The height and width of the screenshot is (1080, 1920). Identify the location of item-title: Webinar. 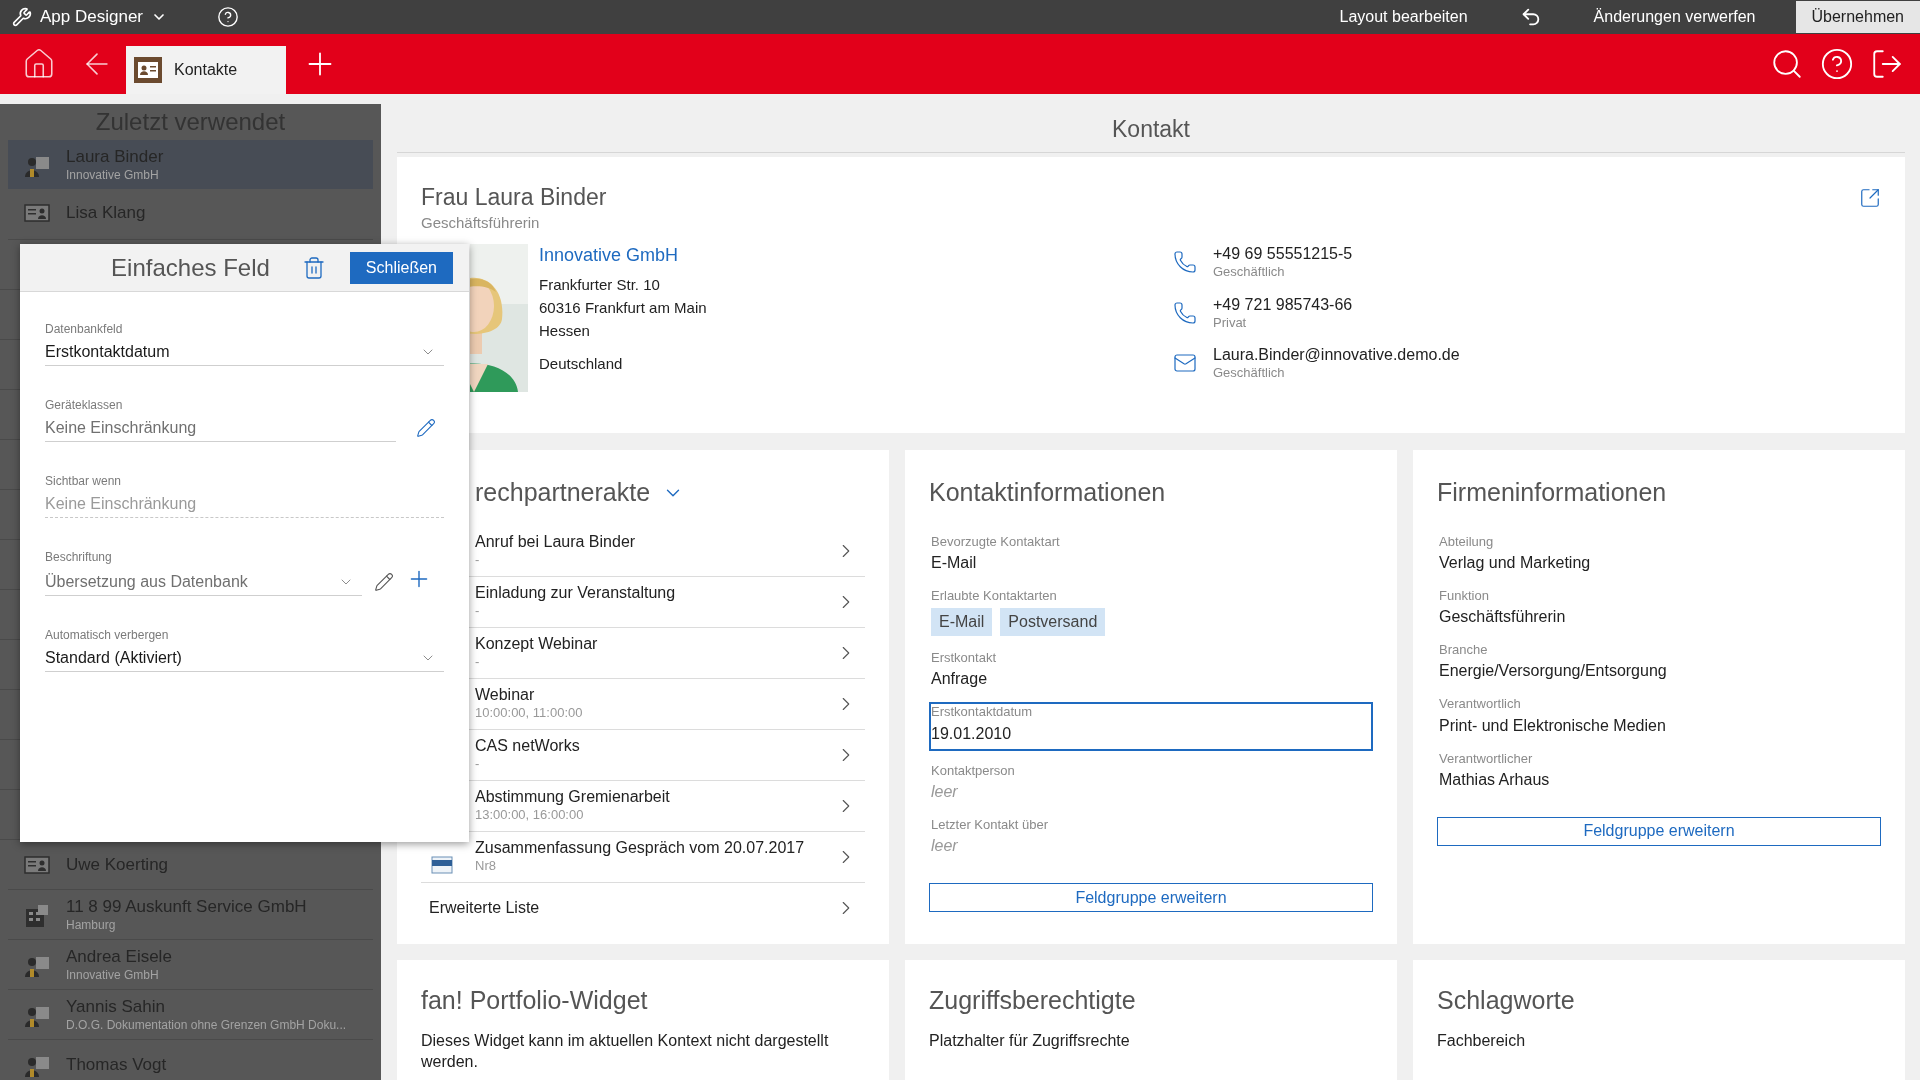
(505, 695).